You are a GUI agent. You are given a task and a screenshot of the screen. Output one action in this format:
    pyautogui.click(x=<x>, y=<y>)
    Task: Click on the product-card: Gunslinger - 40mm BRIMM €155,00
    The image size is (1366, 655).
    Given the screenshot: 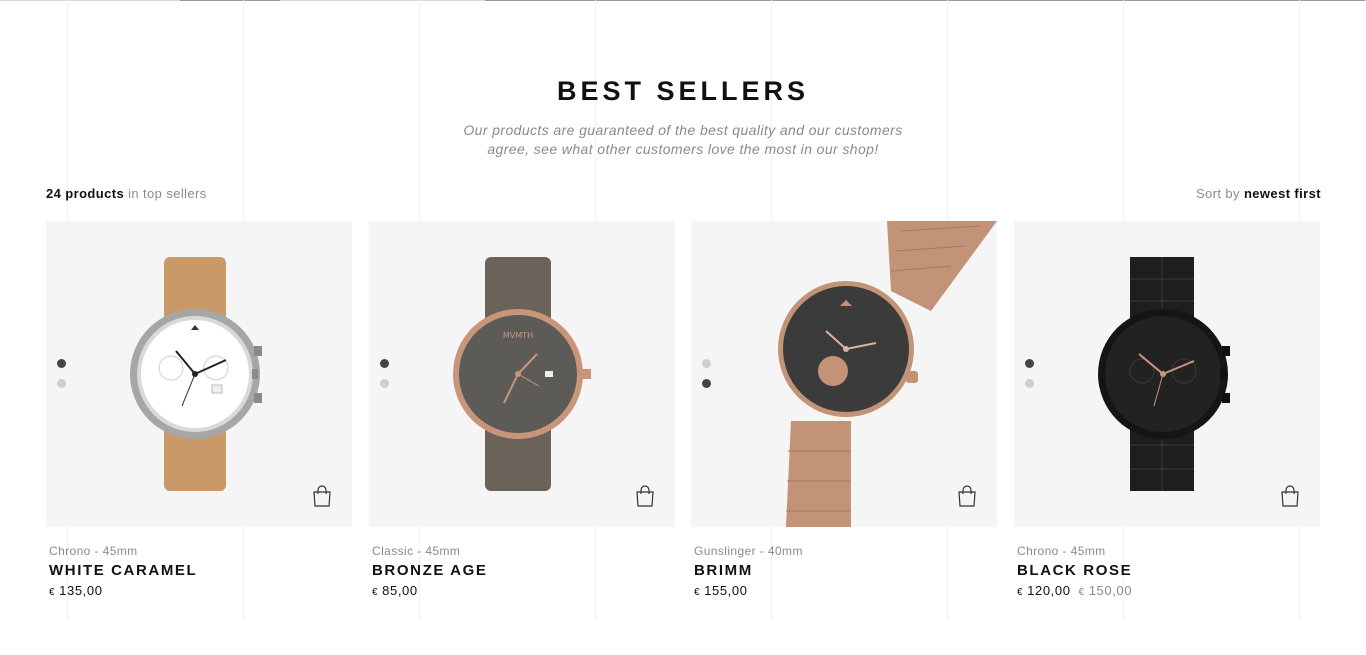 What is the action you would take?
    pyautogui.click(x=844, y=409)
    